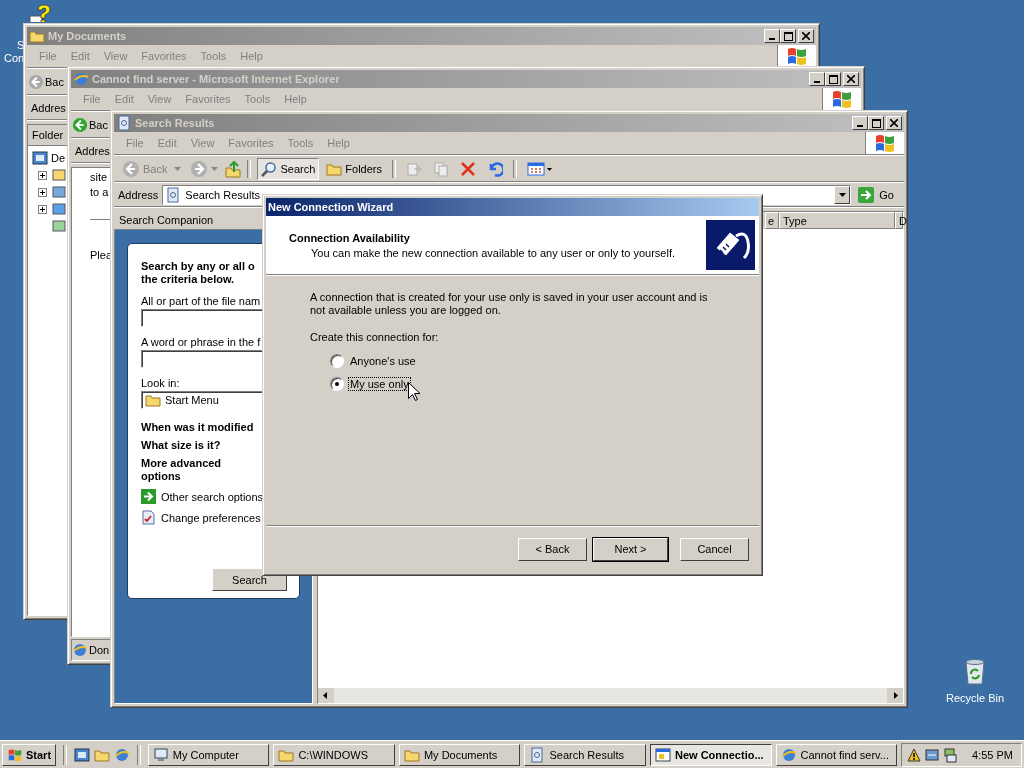 The width and height of the screenshot is (1024, 768). Describe the element at coordinates (468, 169) in the screenshot. I see `delete-icon` at that location.